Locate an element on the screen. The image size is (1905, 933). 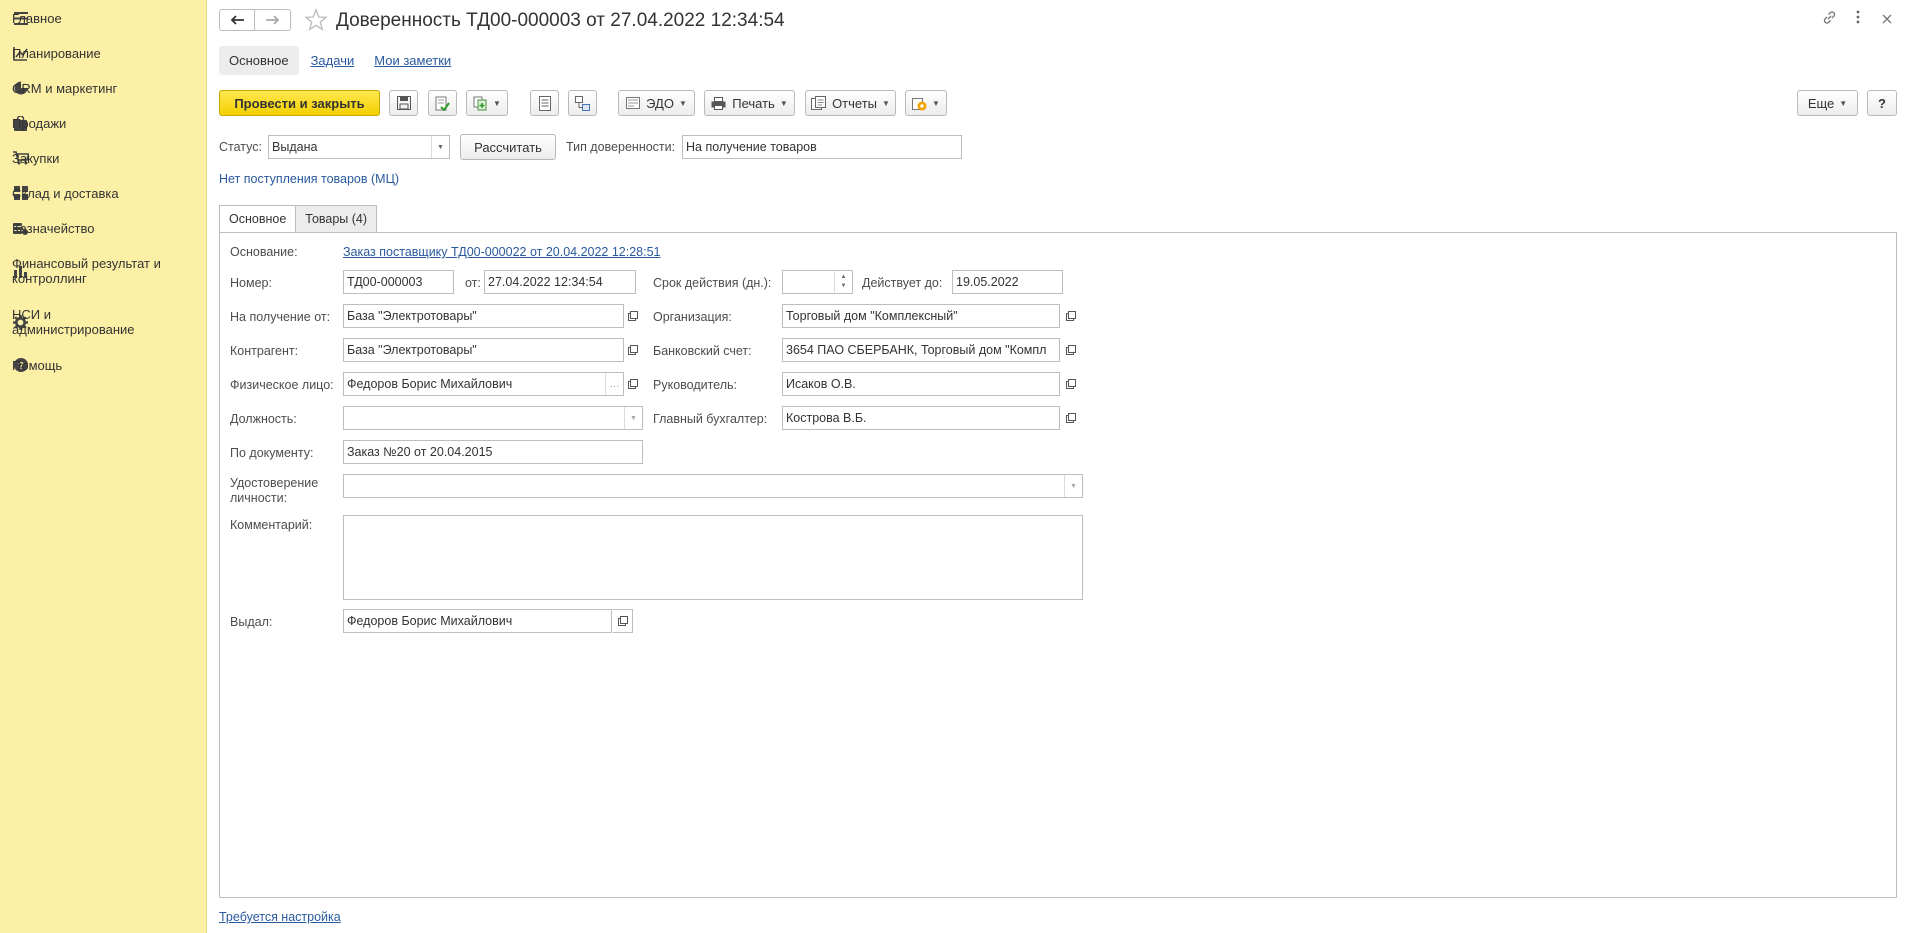
notice-link: Нет поступления товаров (МЦ) is located at coordinates (309, 179).